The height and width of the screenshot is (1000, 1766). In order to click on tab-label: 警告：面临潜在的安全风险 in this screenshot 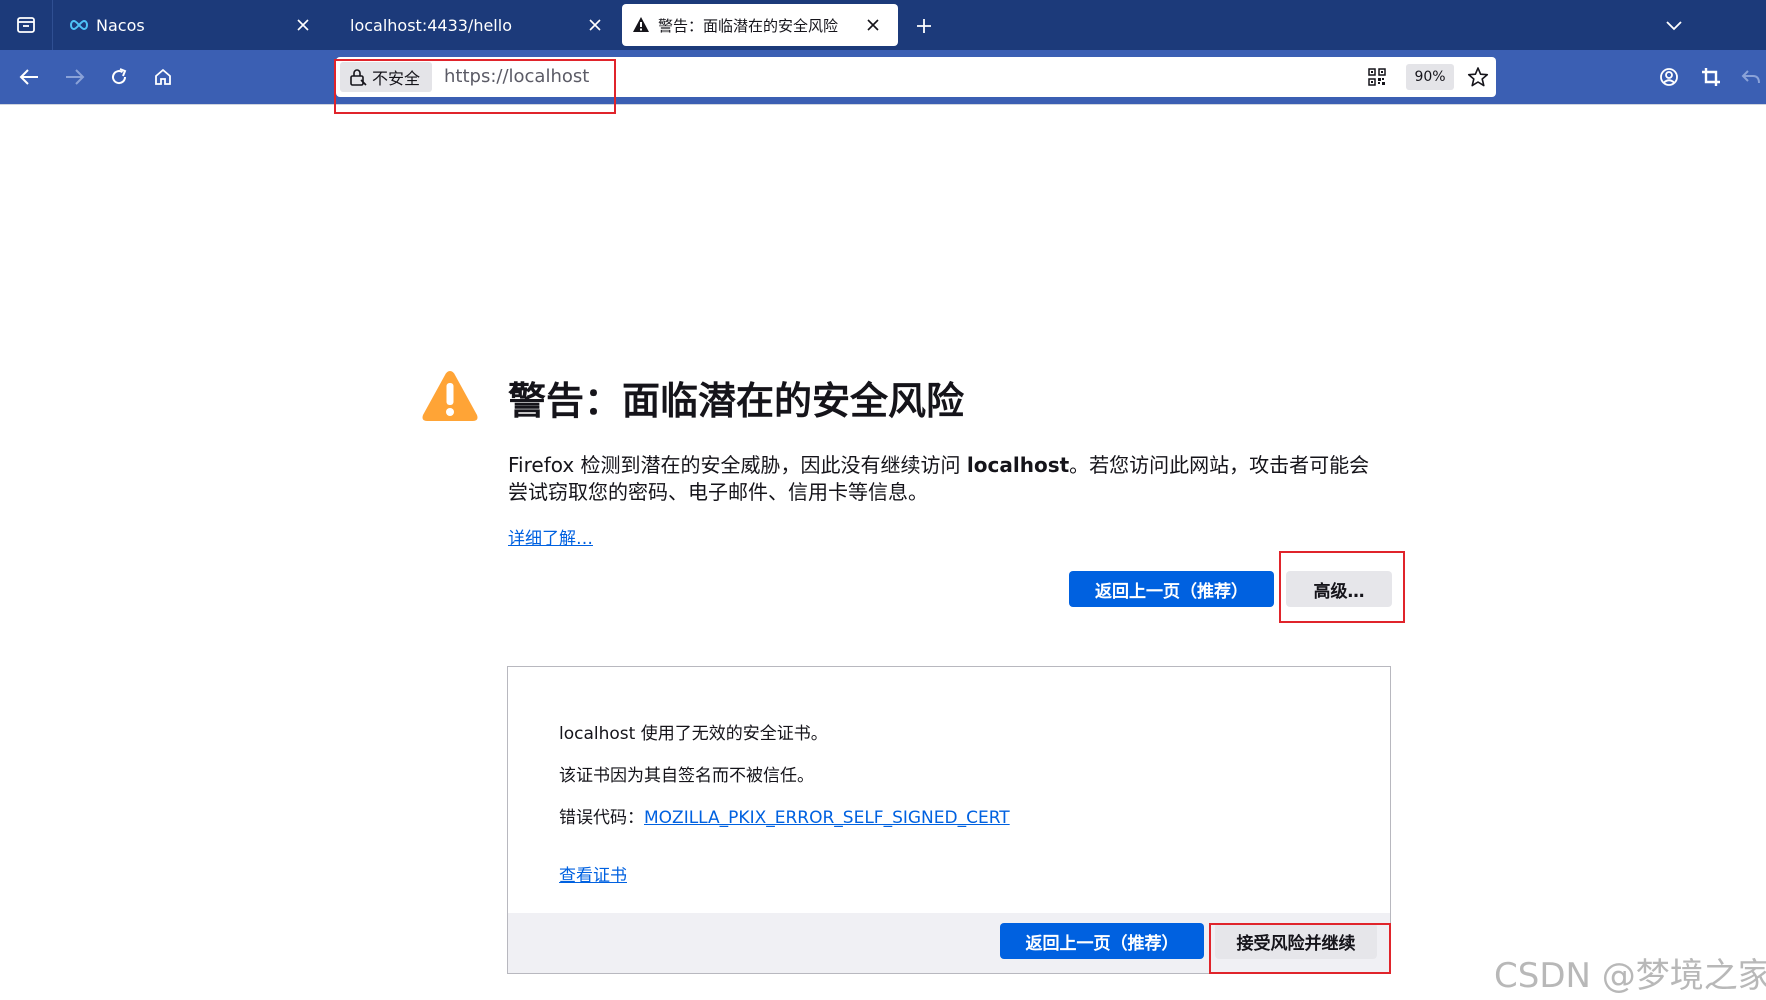, I will do `click(748, 25)`.